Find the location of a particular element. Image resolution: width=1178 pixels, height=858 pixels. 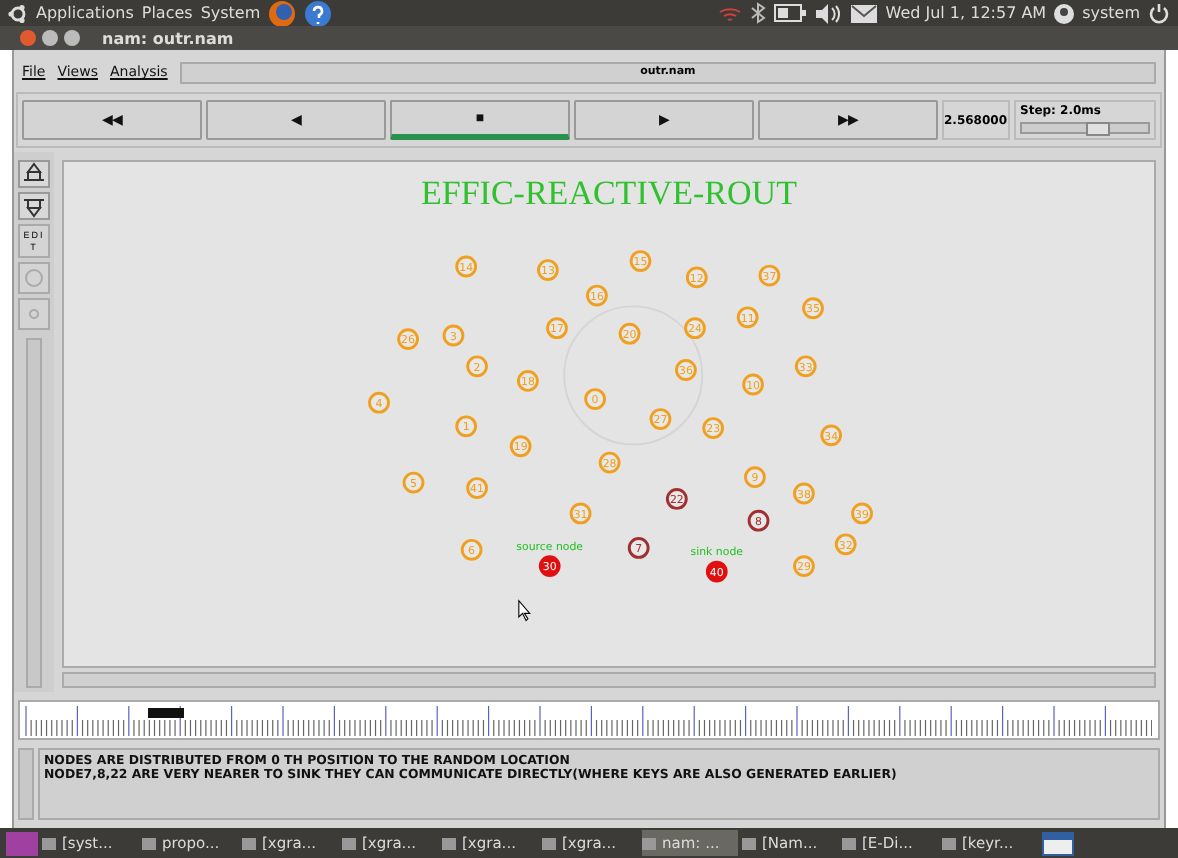

time-marker-icon is located at coordinates (166, 713).